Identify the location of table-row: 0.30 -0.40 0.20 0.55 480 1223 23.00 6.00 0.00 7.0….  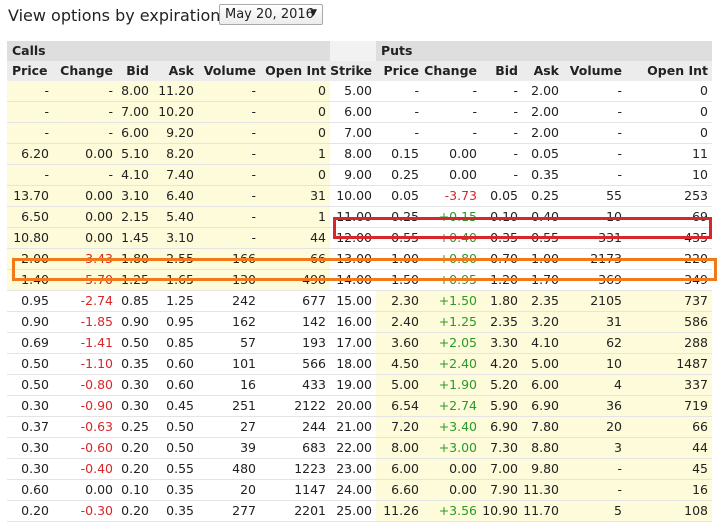
(359, 469).